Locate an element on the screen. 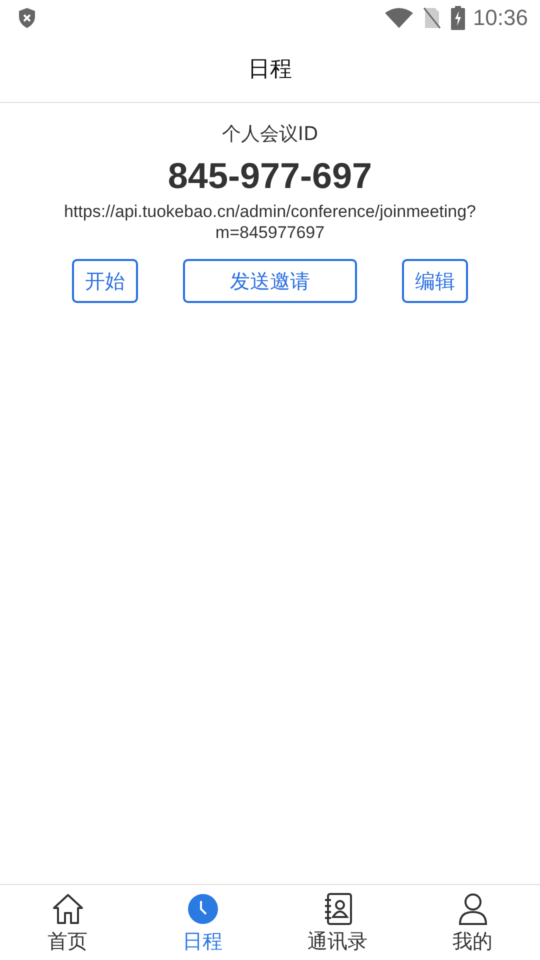  wifi-icon is located at coordinates (398, 18).